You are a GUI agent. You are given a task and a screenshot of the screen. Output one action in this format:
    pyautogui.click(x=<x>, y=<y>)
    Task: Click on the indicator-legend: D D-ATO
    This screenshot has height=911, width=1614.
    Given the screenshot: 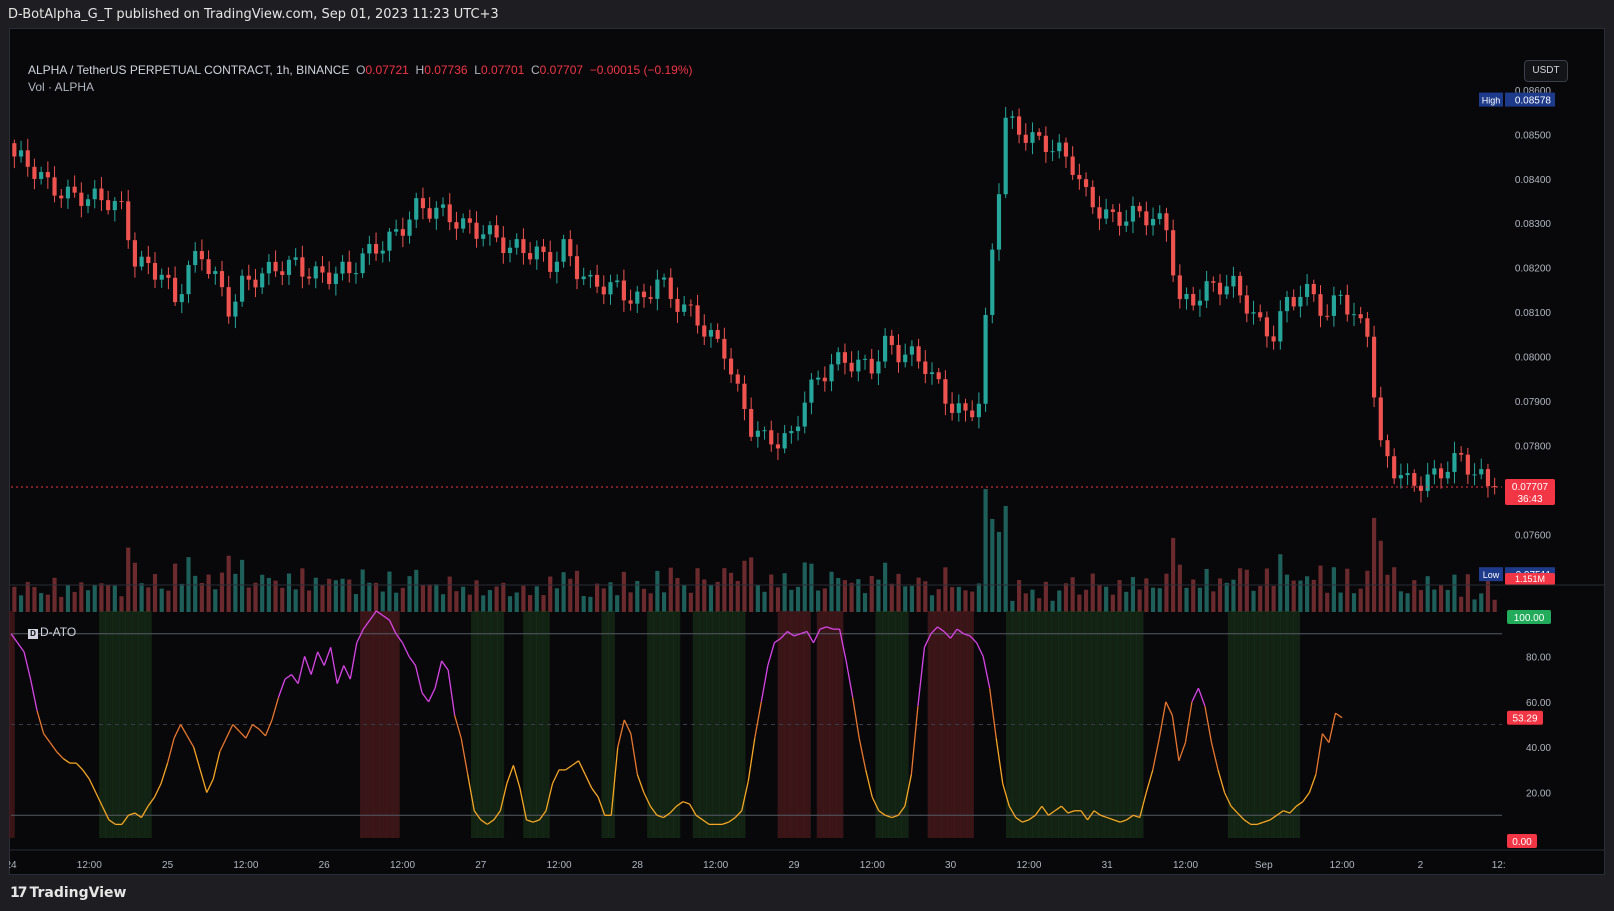 What is the action you would take?
    pyautogui.click(x=52, y=632)
    